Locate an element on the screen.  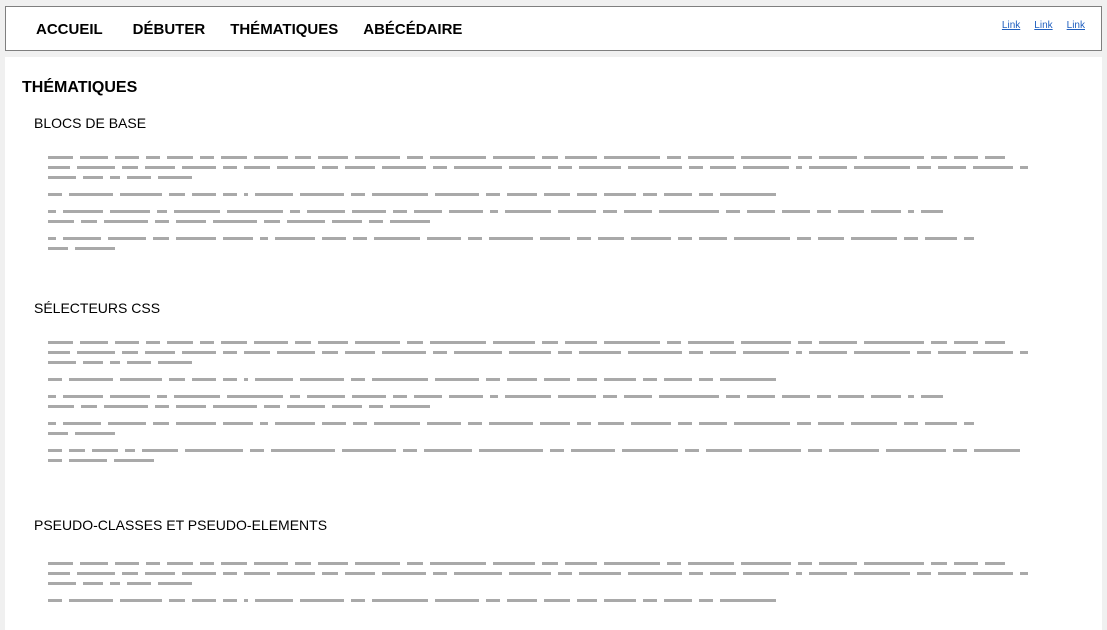
nav-item-debuter: DÉBUTER is located at coordinates (169, 29).